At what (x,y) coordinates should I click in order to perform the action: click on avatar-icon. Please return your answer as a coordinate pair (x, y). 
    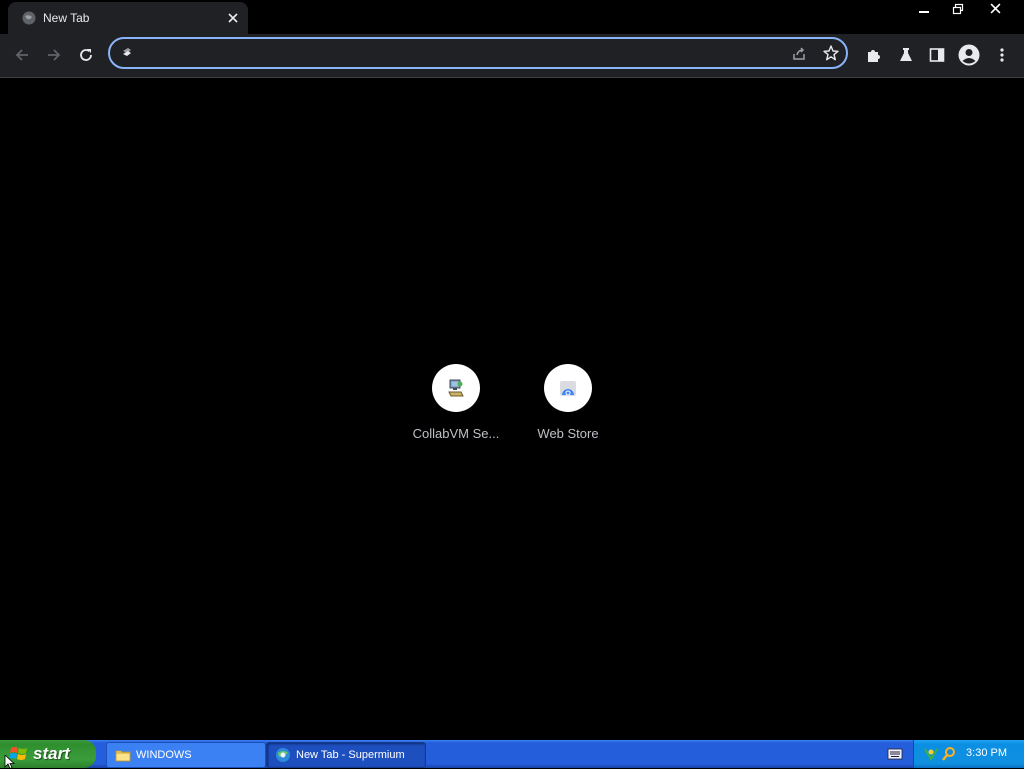
    Looking at the image, I should click on (969, 55).